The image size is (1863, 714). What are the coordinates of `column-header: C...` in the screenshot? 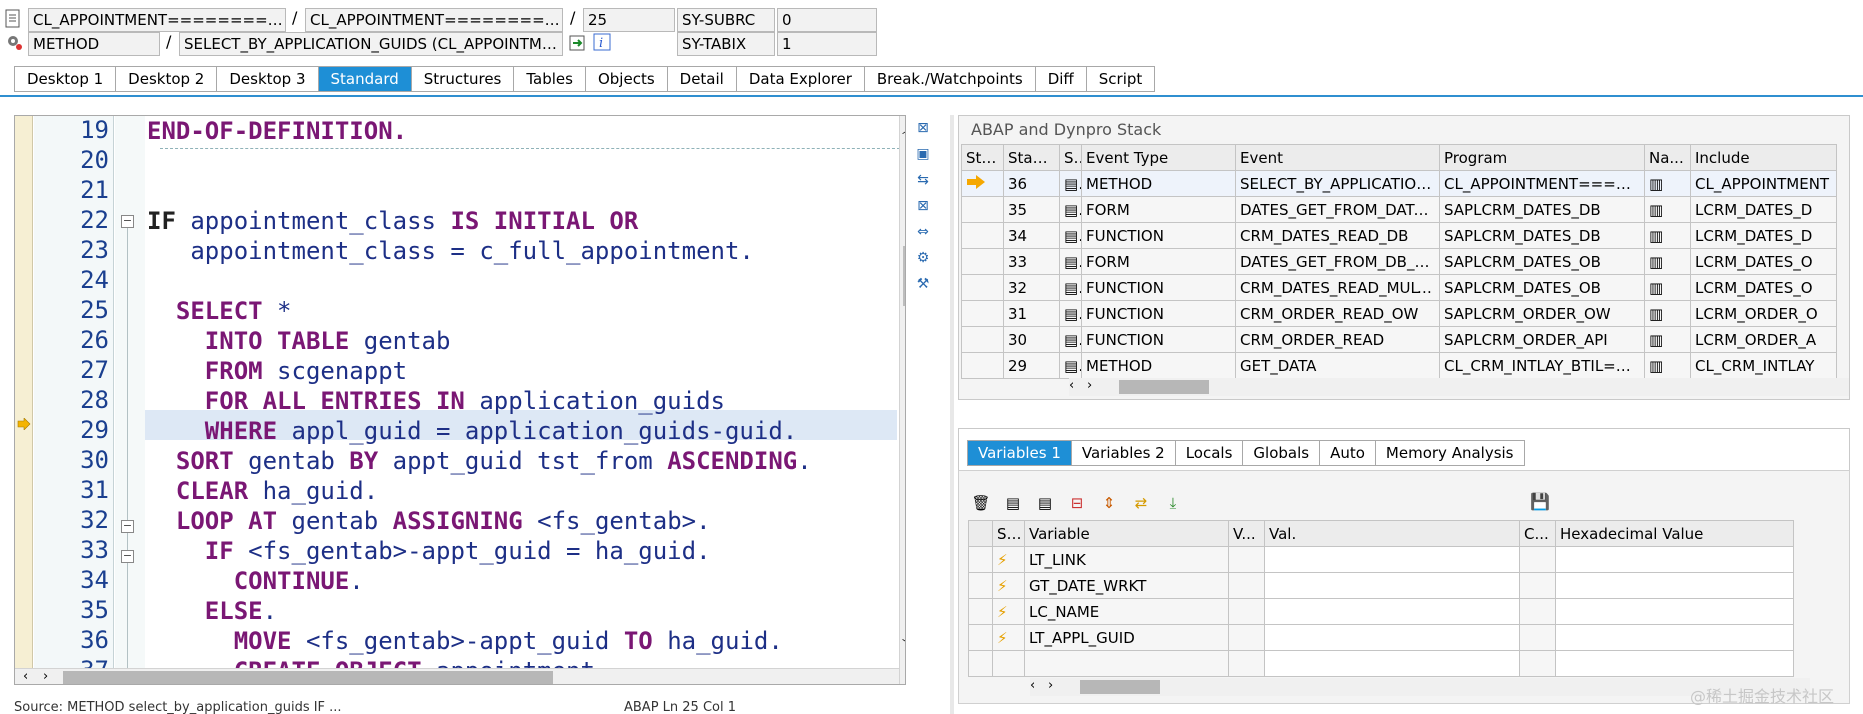 It's located at (1537, 533).